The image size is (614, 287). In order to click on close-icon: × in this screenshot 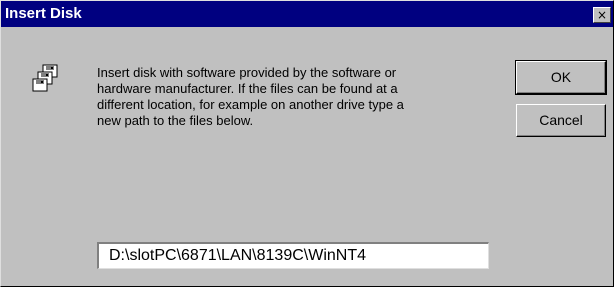, I will do `click(602, 15)`.